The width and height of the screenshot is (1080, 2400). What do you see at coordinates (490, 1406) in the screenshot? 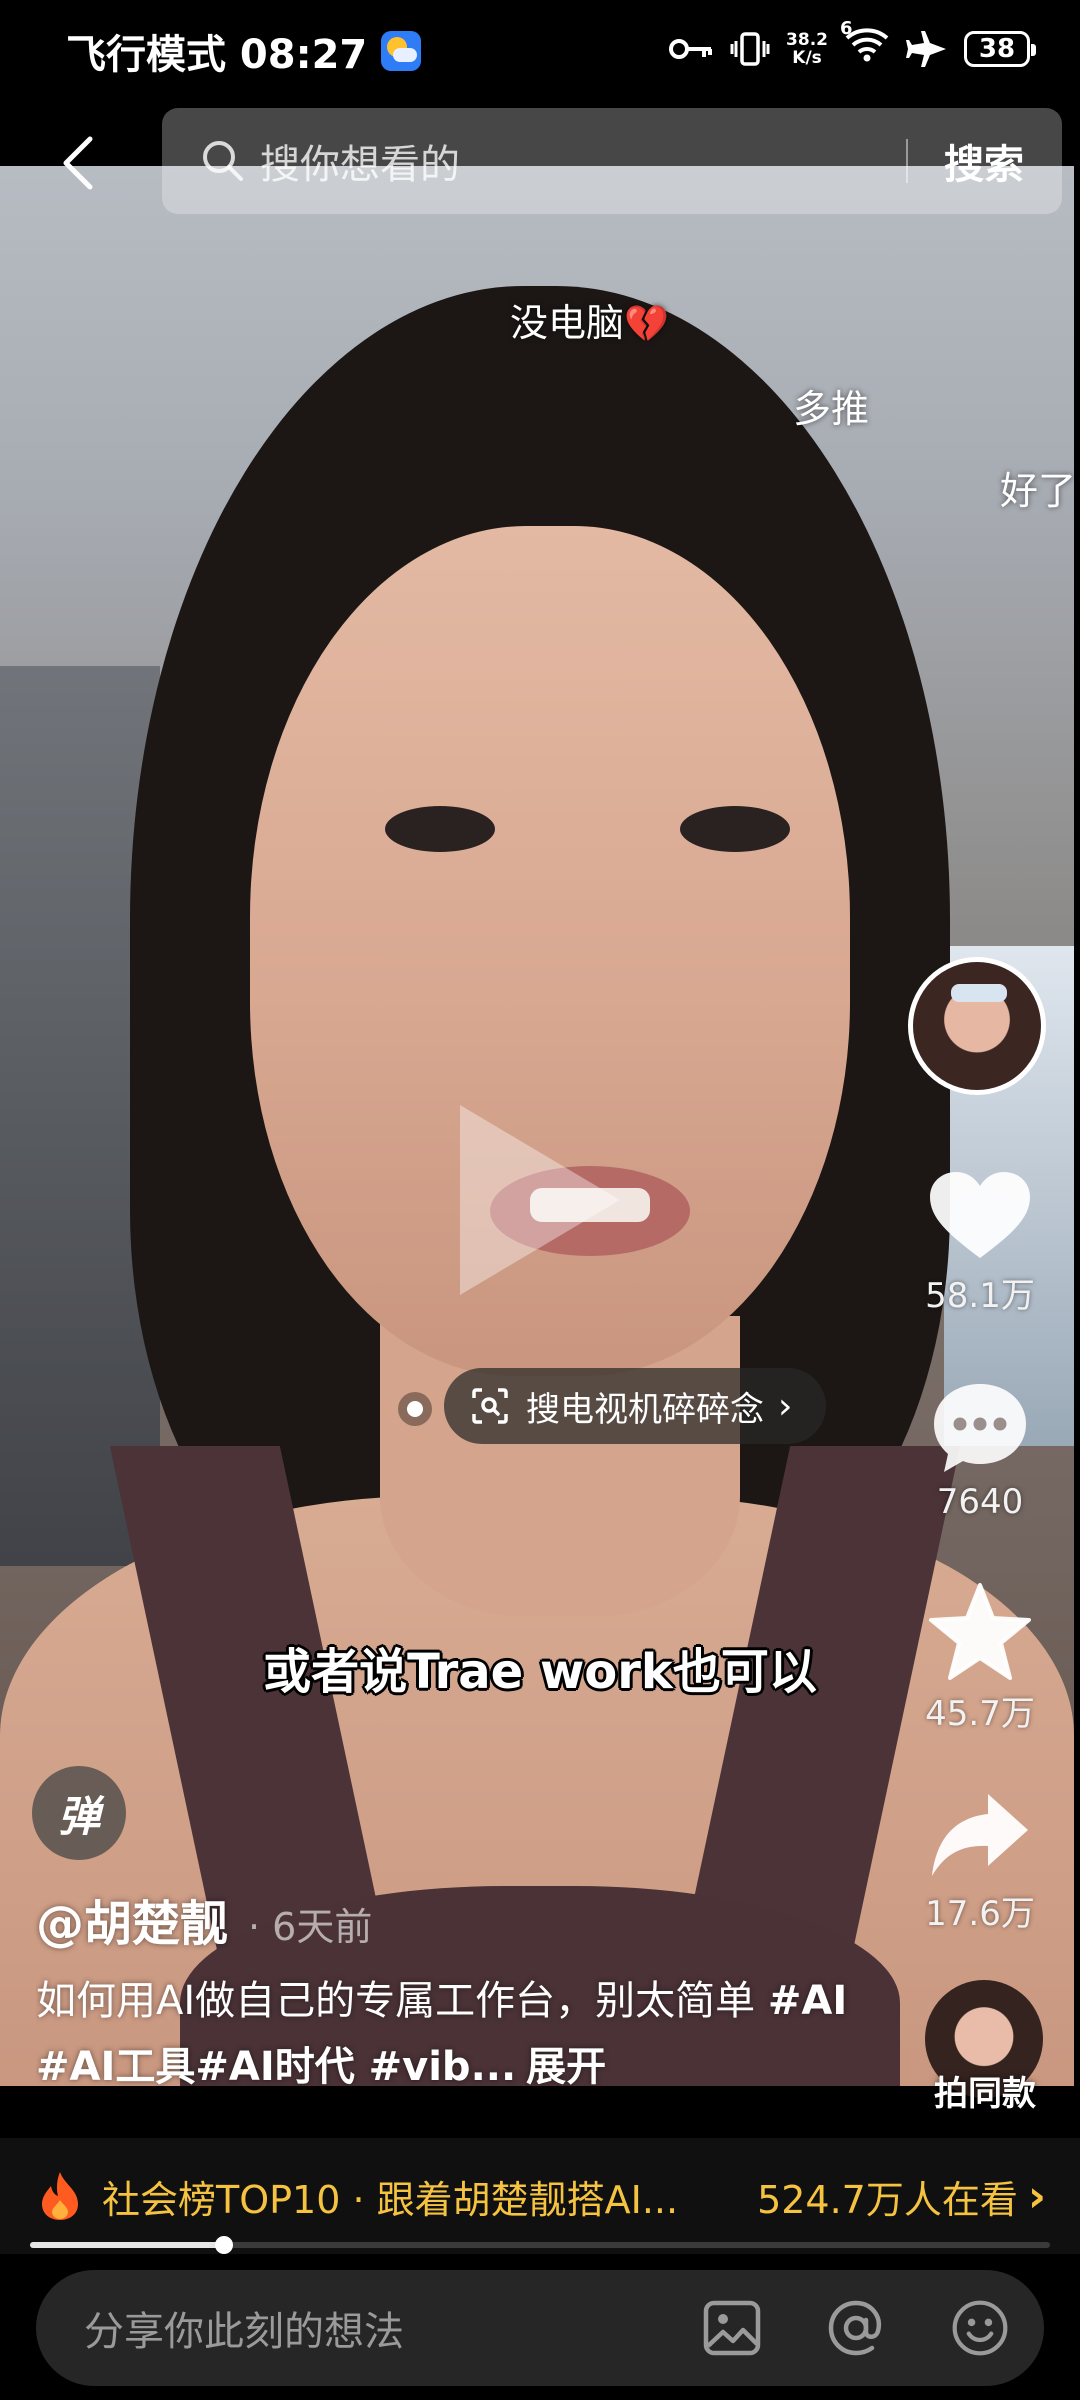
I see `scan-search-icon` at bounding box center [490, 1406].